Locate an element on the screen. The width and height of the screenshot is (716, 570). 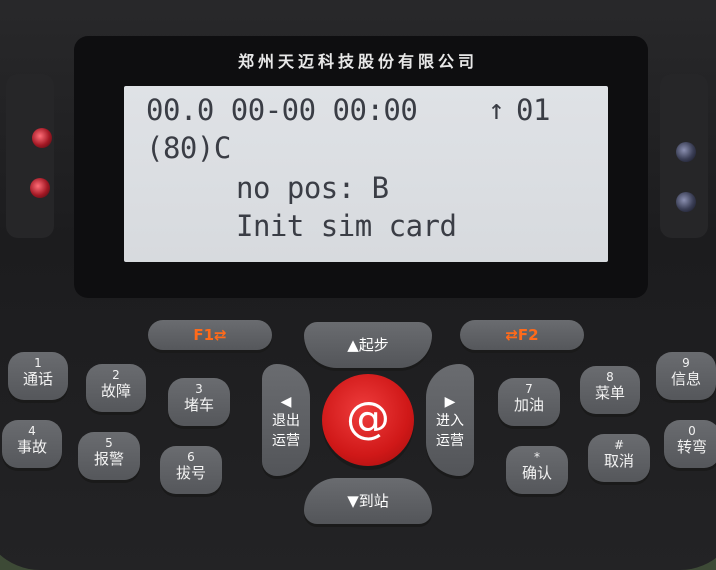
lcd-sim-status: Init sim card is located at coordinates (346, 226).